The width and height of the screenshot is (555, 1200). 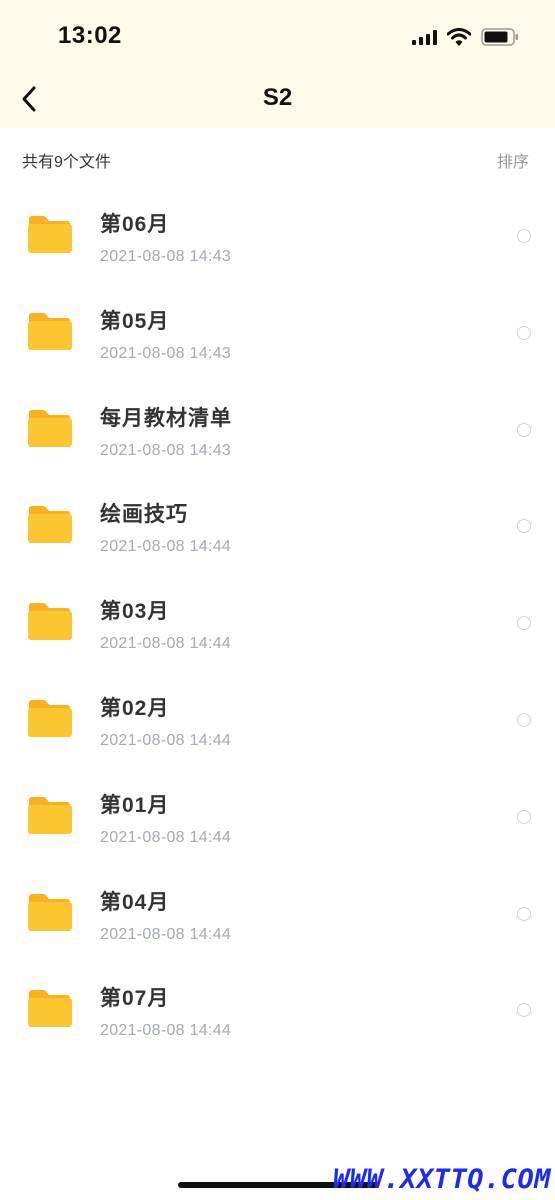 I want to click on file-name: 绘画技巧, so click(x=144, y=515).